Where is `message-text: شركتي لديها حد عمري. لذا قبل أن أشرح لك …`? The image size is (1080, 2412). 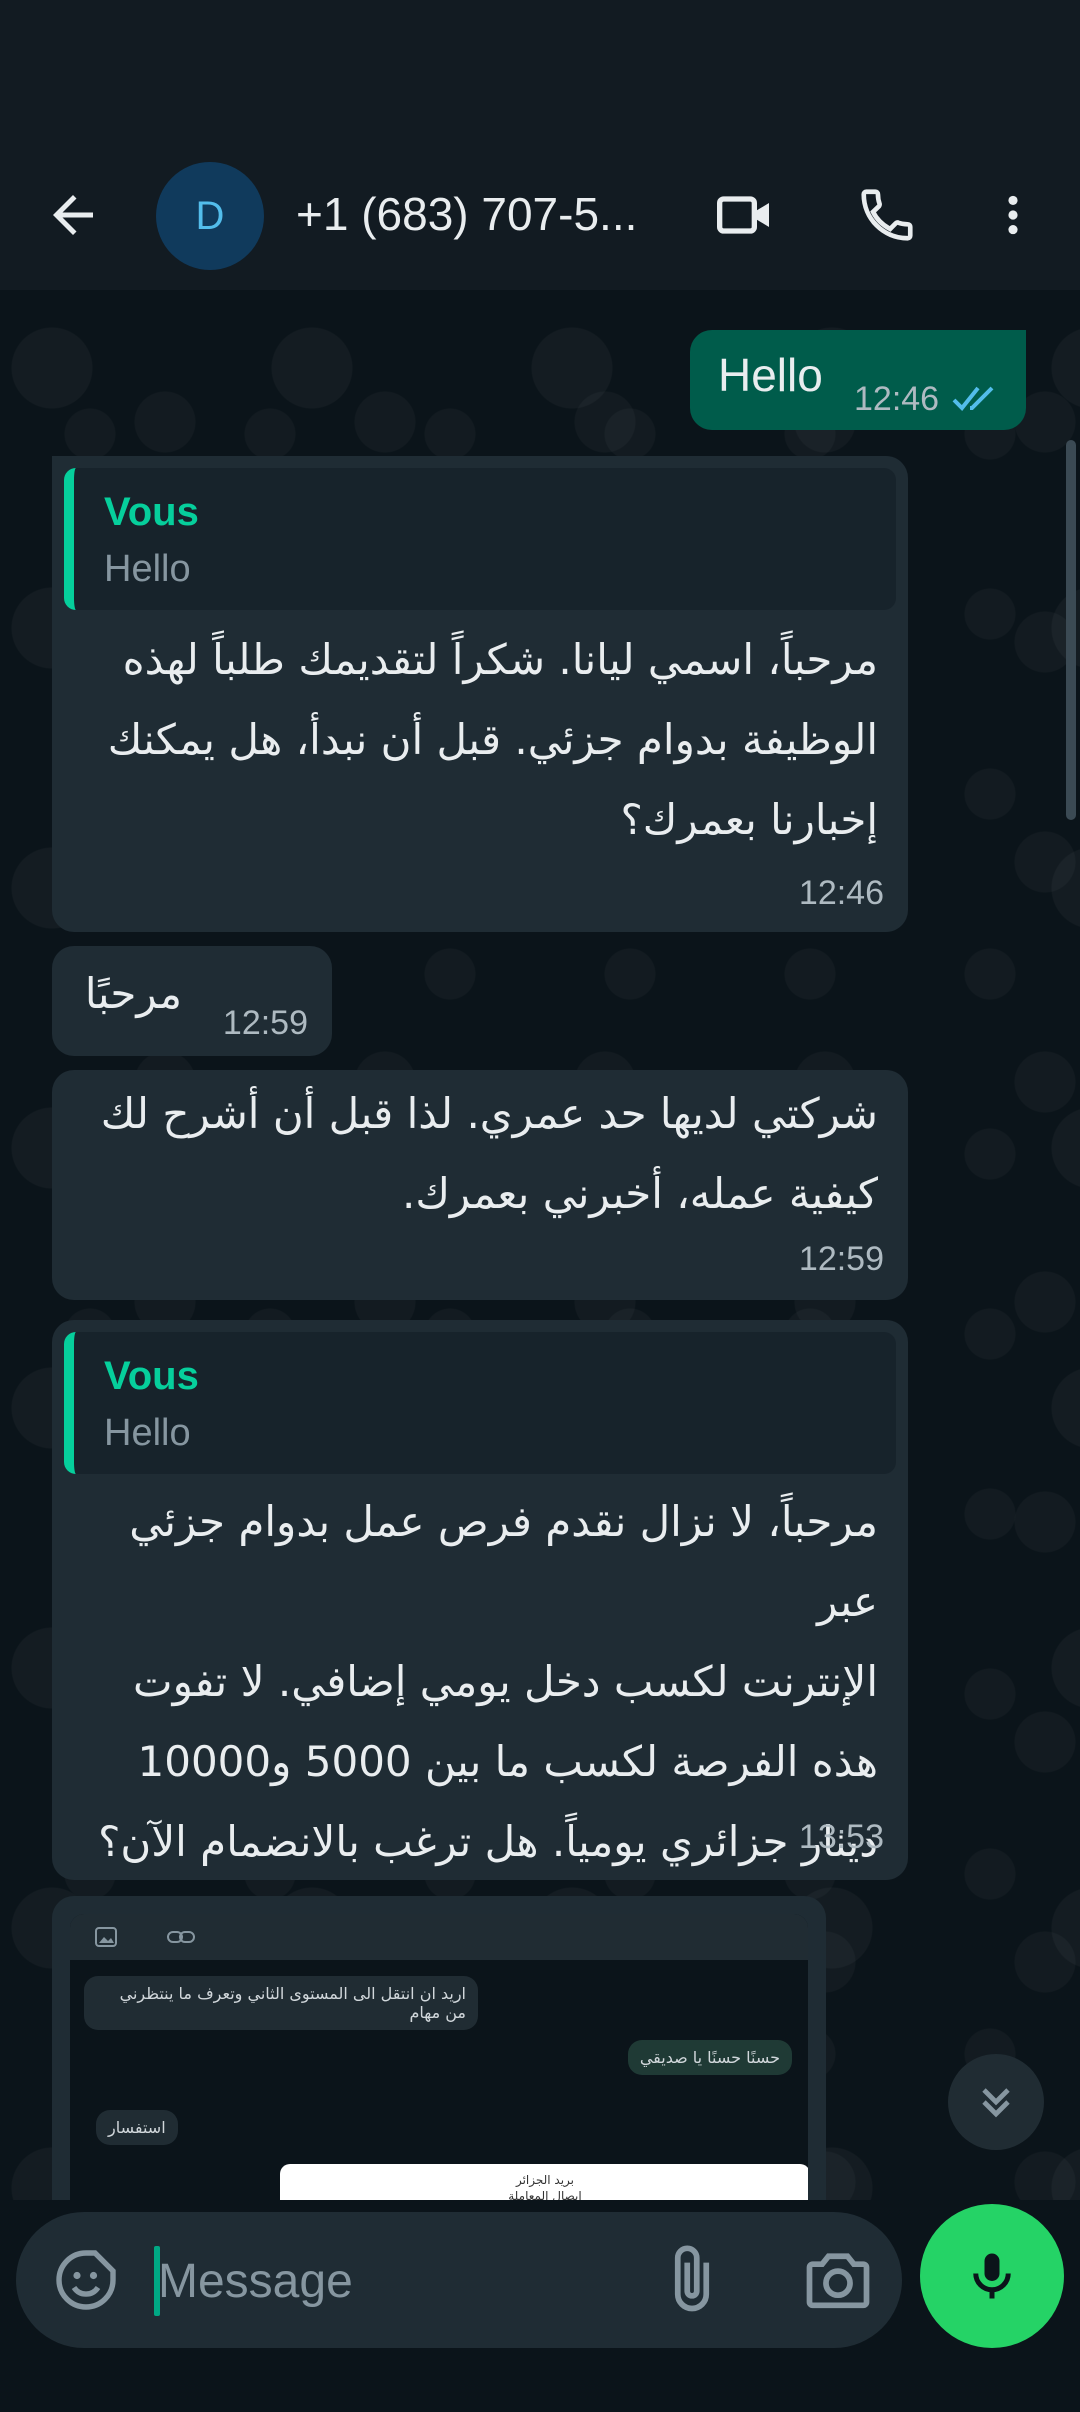
message-text: شركتي لديها حد عمري. لذا قبل أن أشرح لك … is located at coordinates (478, 1154).